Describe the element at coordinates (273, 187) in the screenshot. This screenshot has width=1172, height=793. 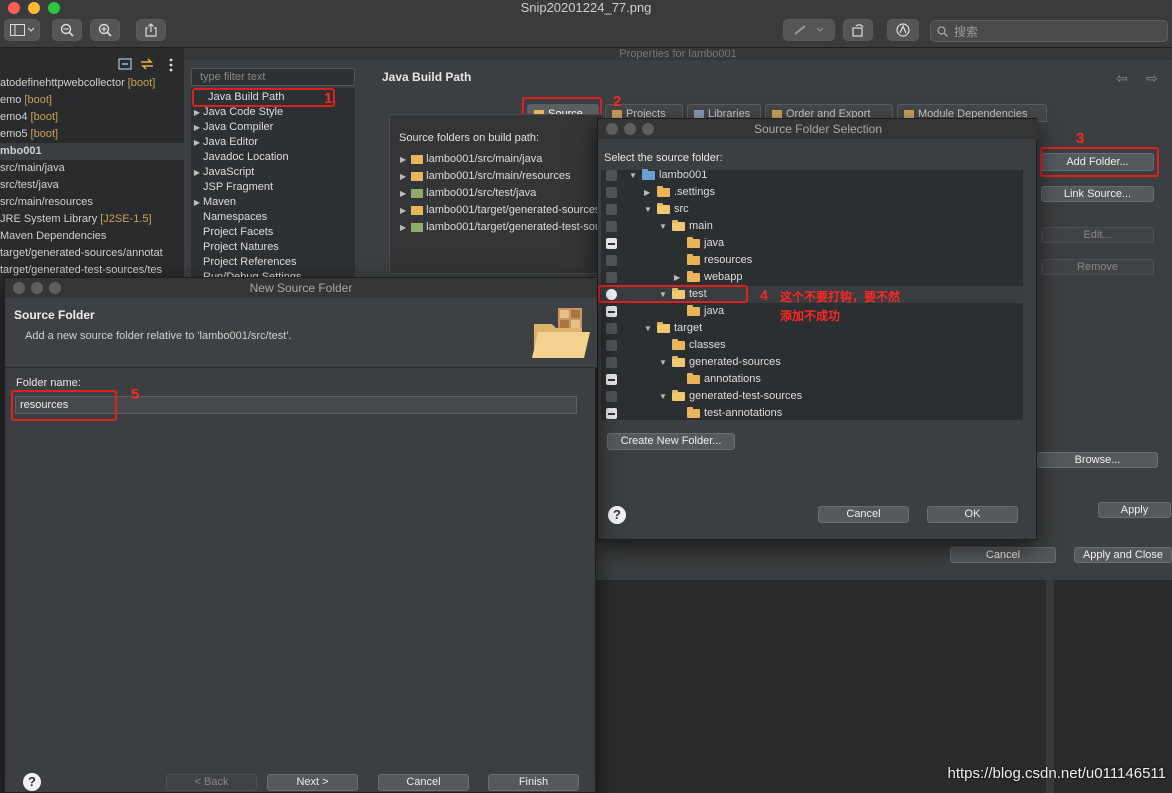
I see `nav-item: JSP Fragment` at that location.